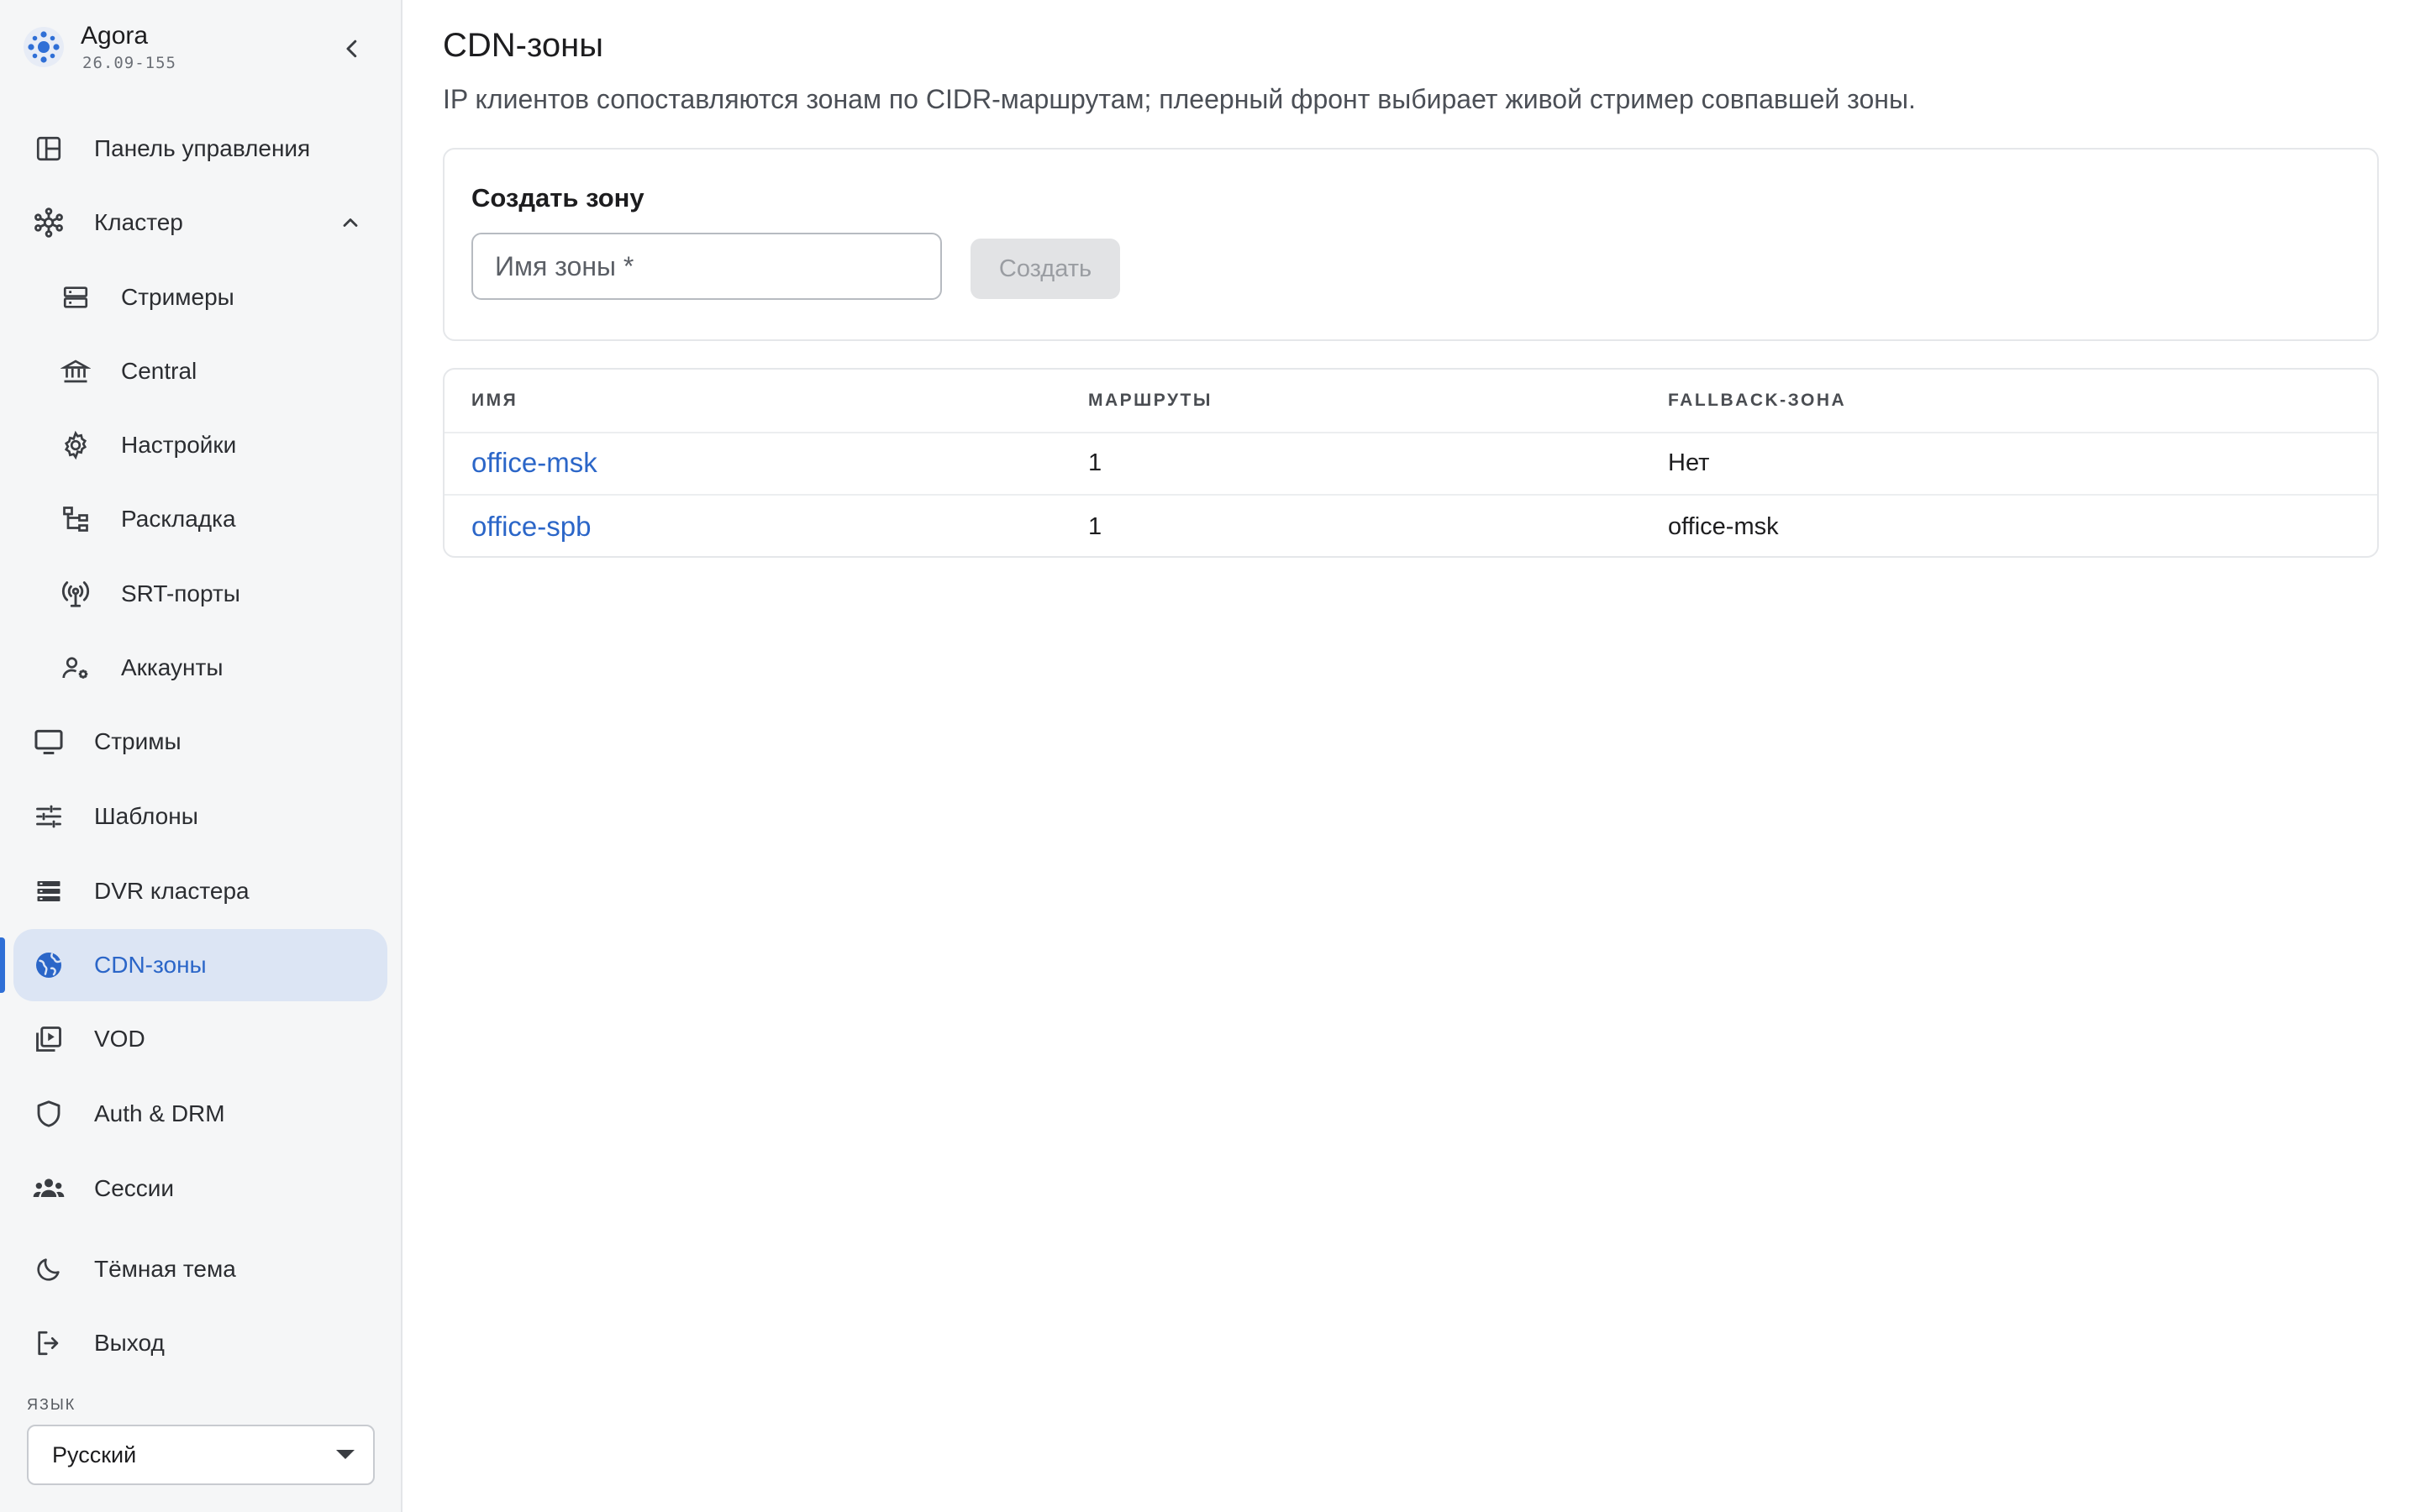 This screenshot has height=1512, width=2420. What do you see at coordinates (706, 266) in the screenshot?
I see `zone-name-input` at bounding box center [706, 266].